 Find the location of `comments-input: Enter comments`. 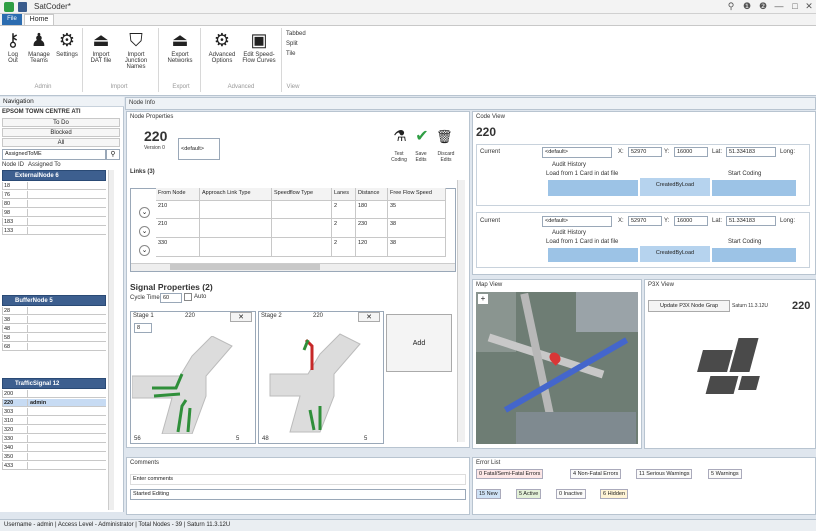

comments-input: Enter comments is located at coordinates (298, 479).